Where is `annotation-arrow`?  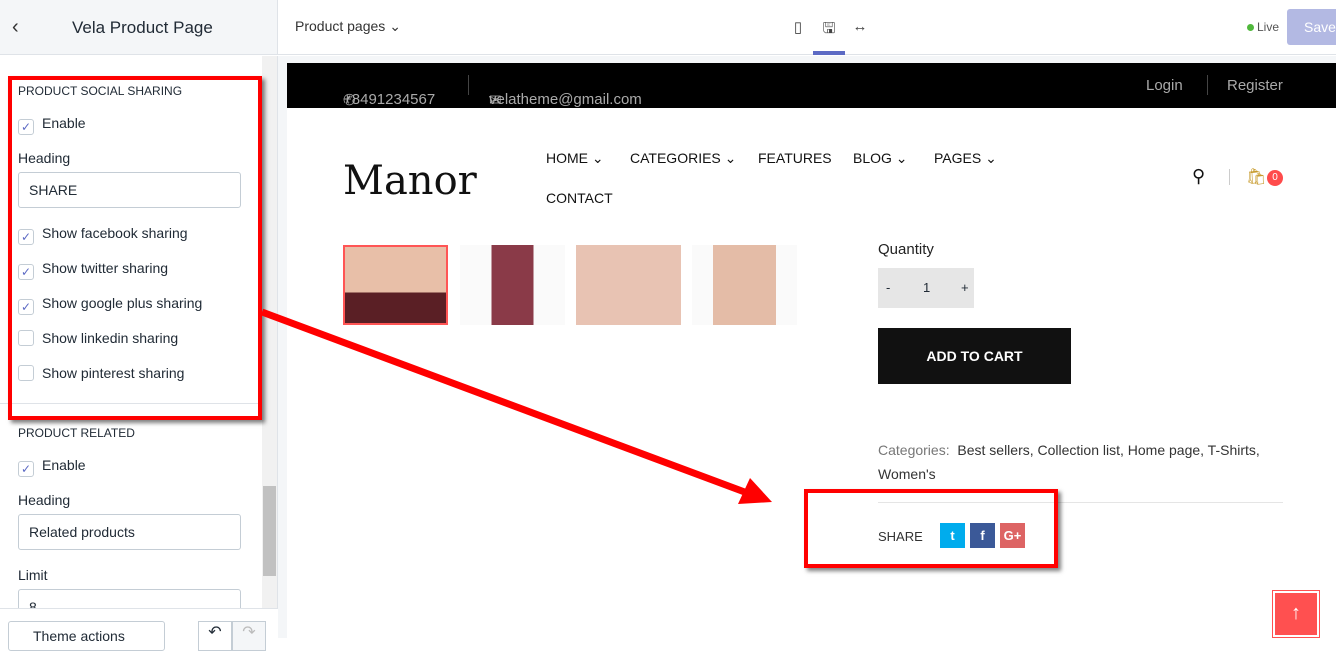 annotation-arrow is located at coordinates (516, 406).